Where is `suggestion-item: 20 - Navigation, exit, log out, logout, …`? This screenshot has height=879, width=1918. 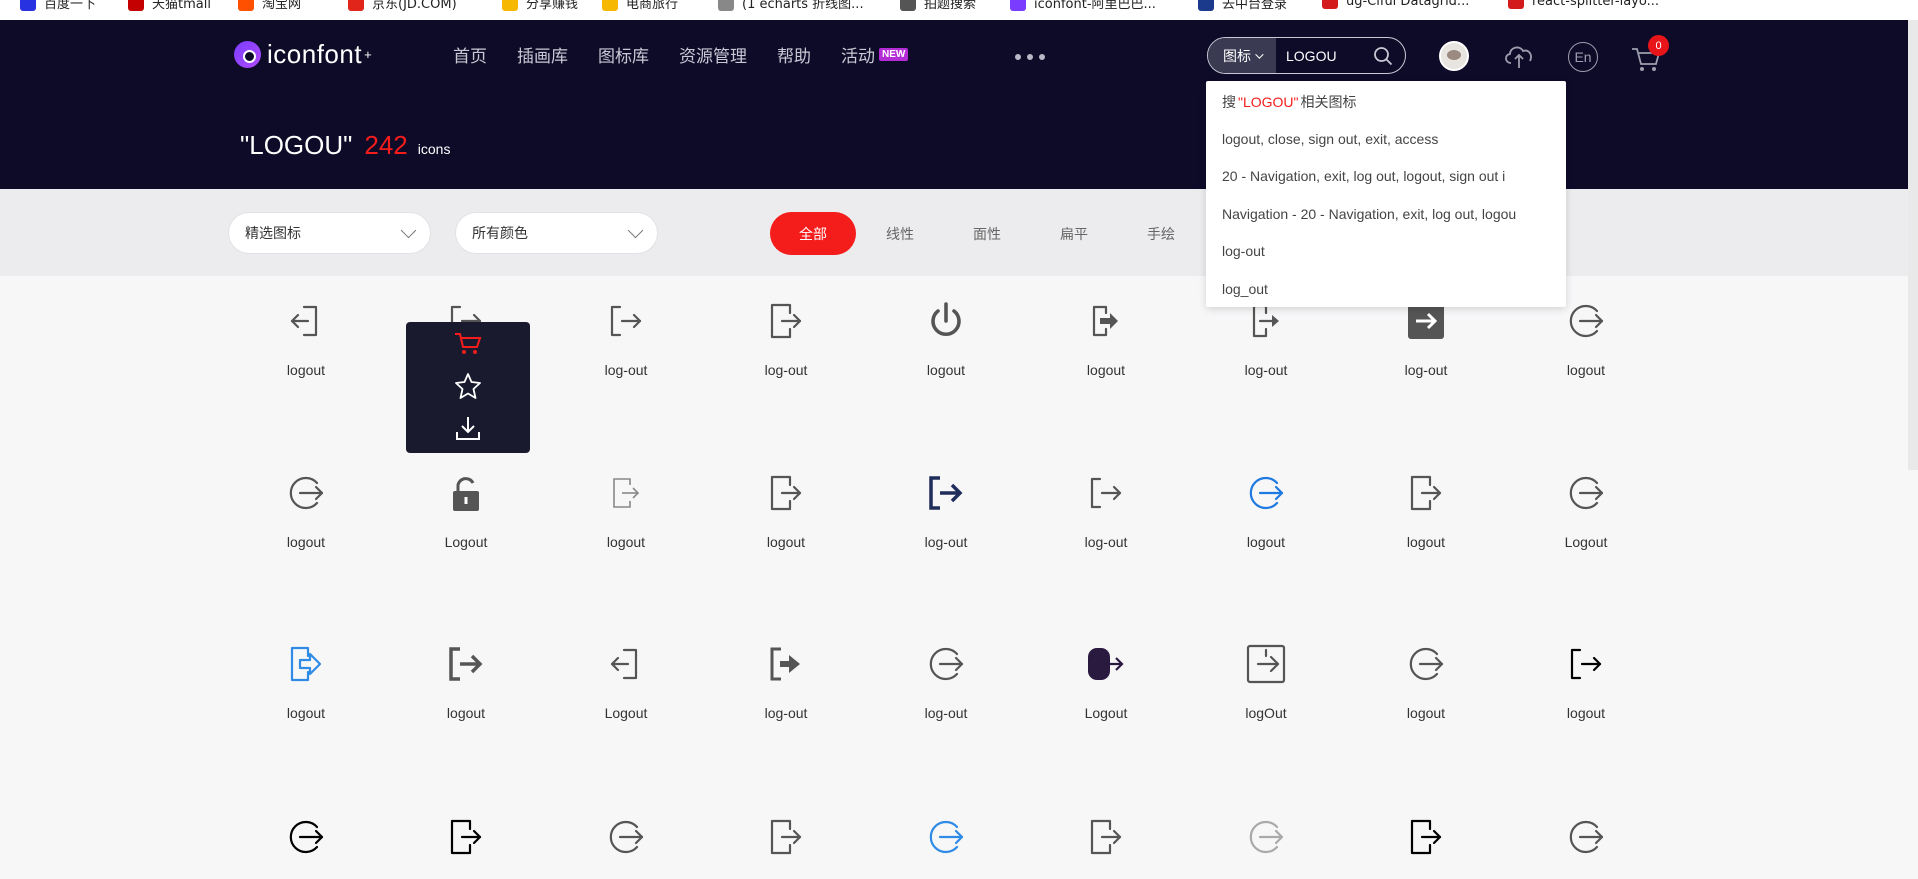 suggestion-item: 20 - Navigation, exit, log out, logout, … is located at coordinates (1386, 176).